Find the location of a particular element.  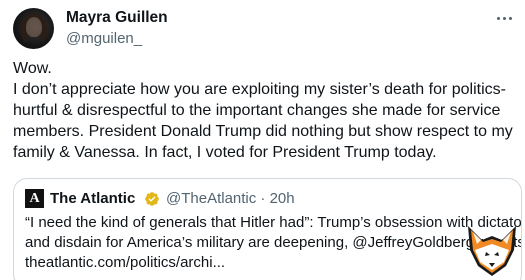

verified-badge-icon is located at coordinates (152, 199).